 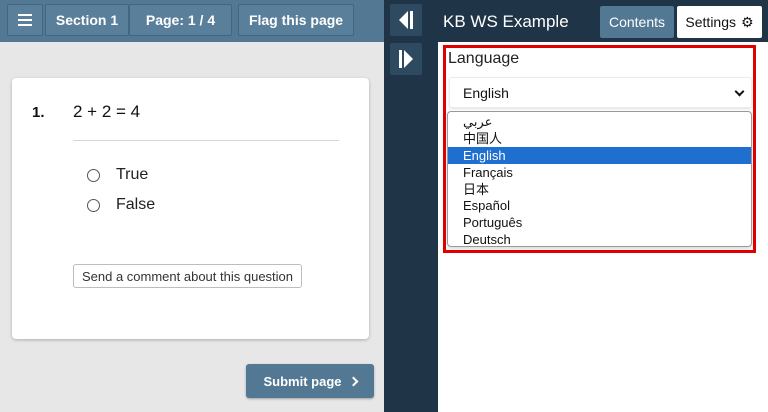 I want to click on option-true: True, so click(x=117, y=175).